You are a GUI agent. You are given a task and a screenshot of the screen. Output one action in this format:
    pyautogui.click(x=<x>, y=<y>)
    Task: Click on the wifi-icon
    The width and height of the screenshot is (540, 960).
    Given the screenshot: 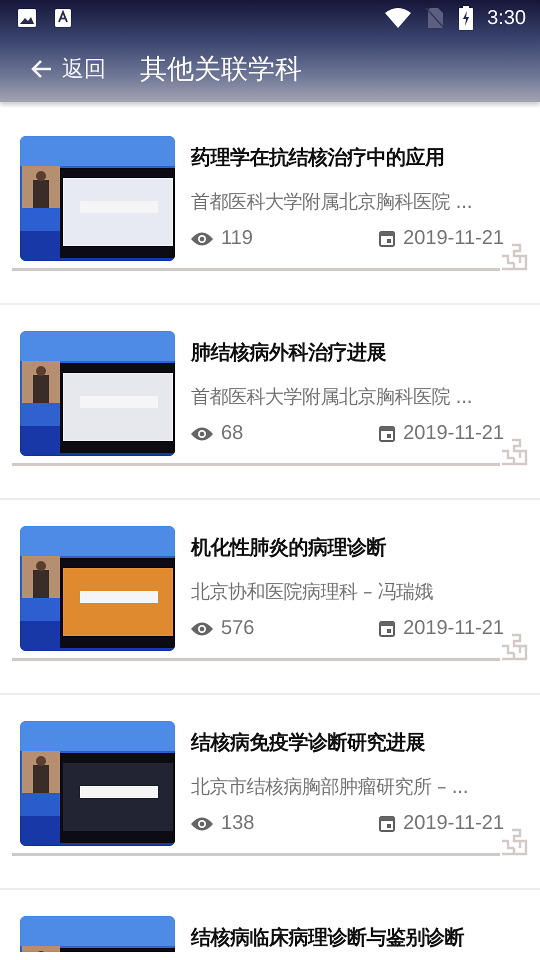 What is the action you would take?
    pyautogui.click(x=398, y=18)
    